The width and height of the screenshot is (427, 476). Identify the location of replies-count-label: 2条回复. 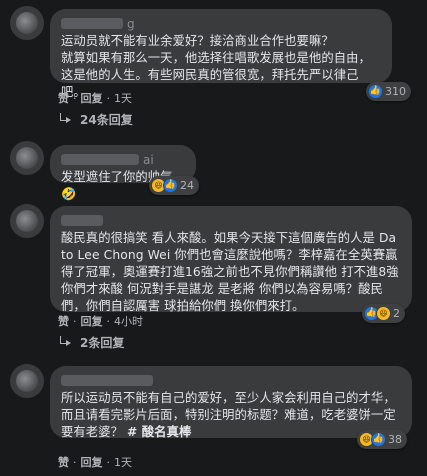
(102, 342).